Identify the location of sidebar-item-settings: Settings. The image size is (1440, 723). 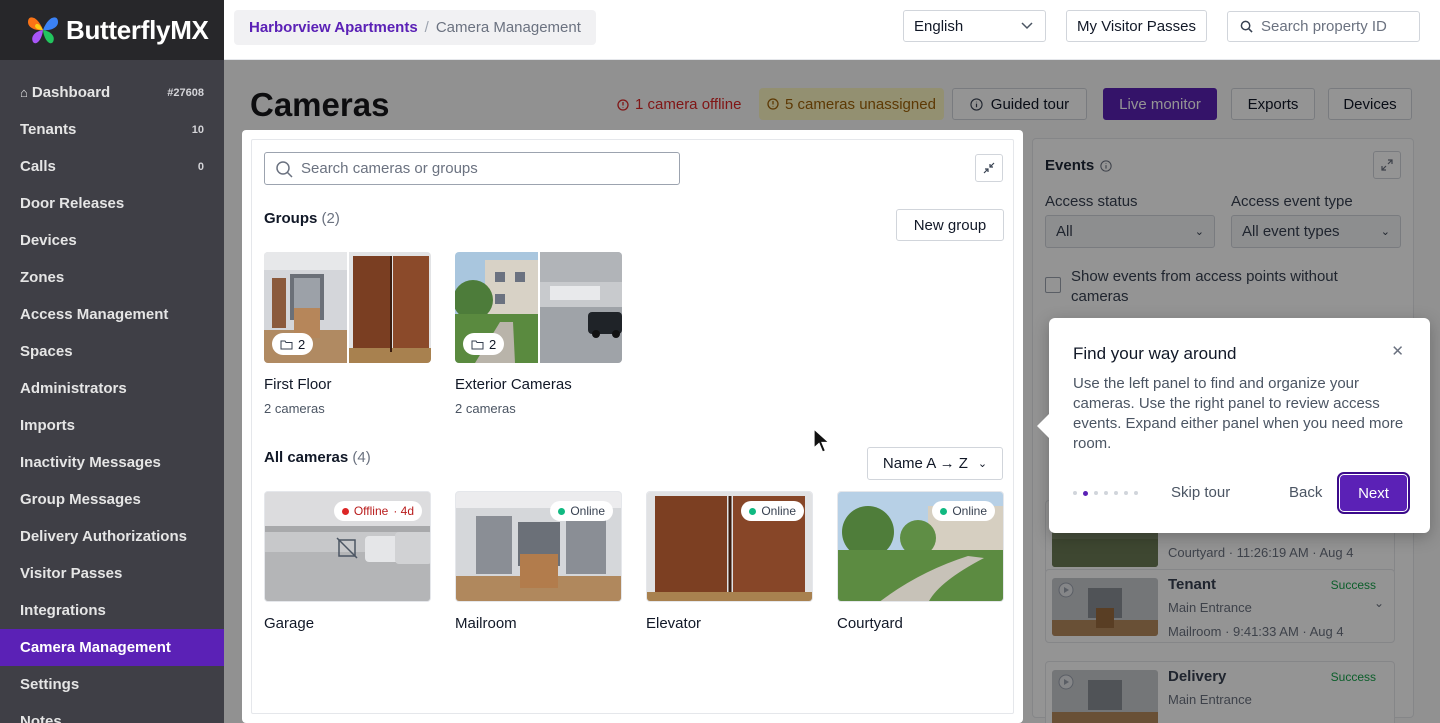
(112, 684).